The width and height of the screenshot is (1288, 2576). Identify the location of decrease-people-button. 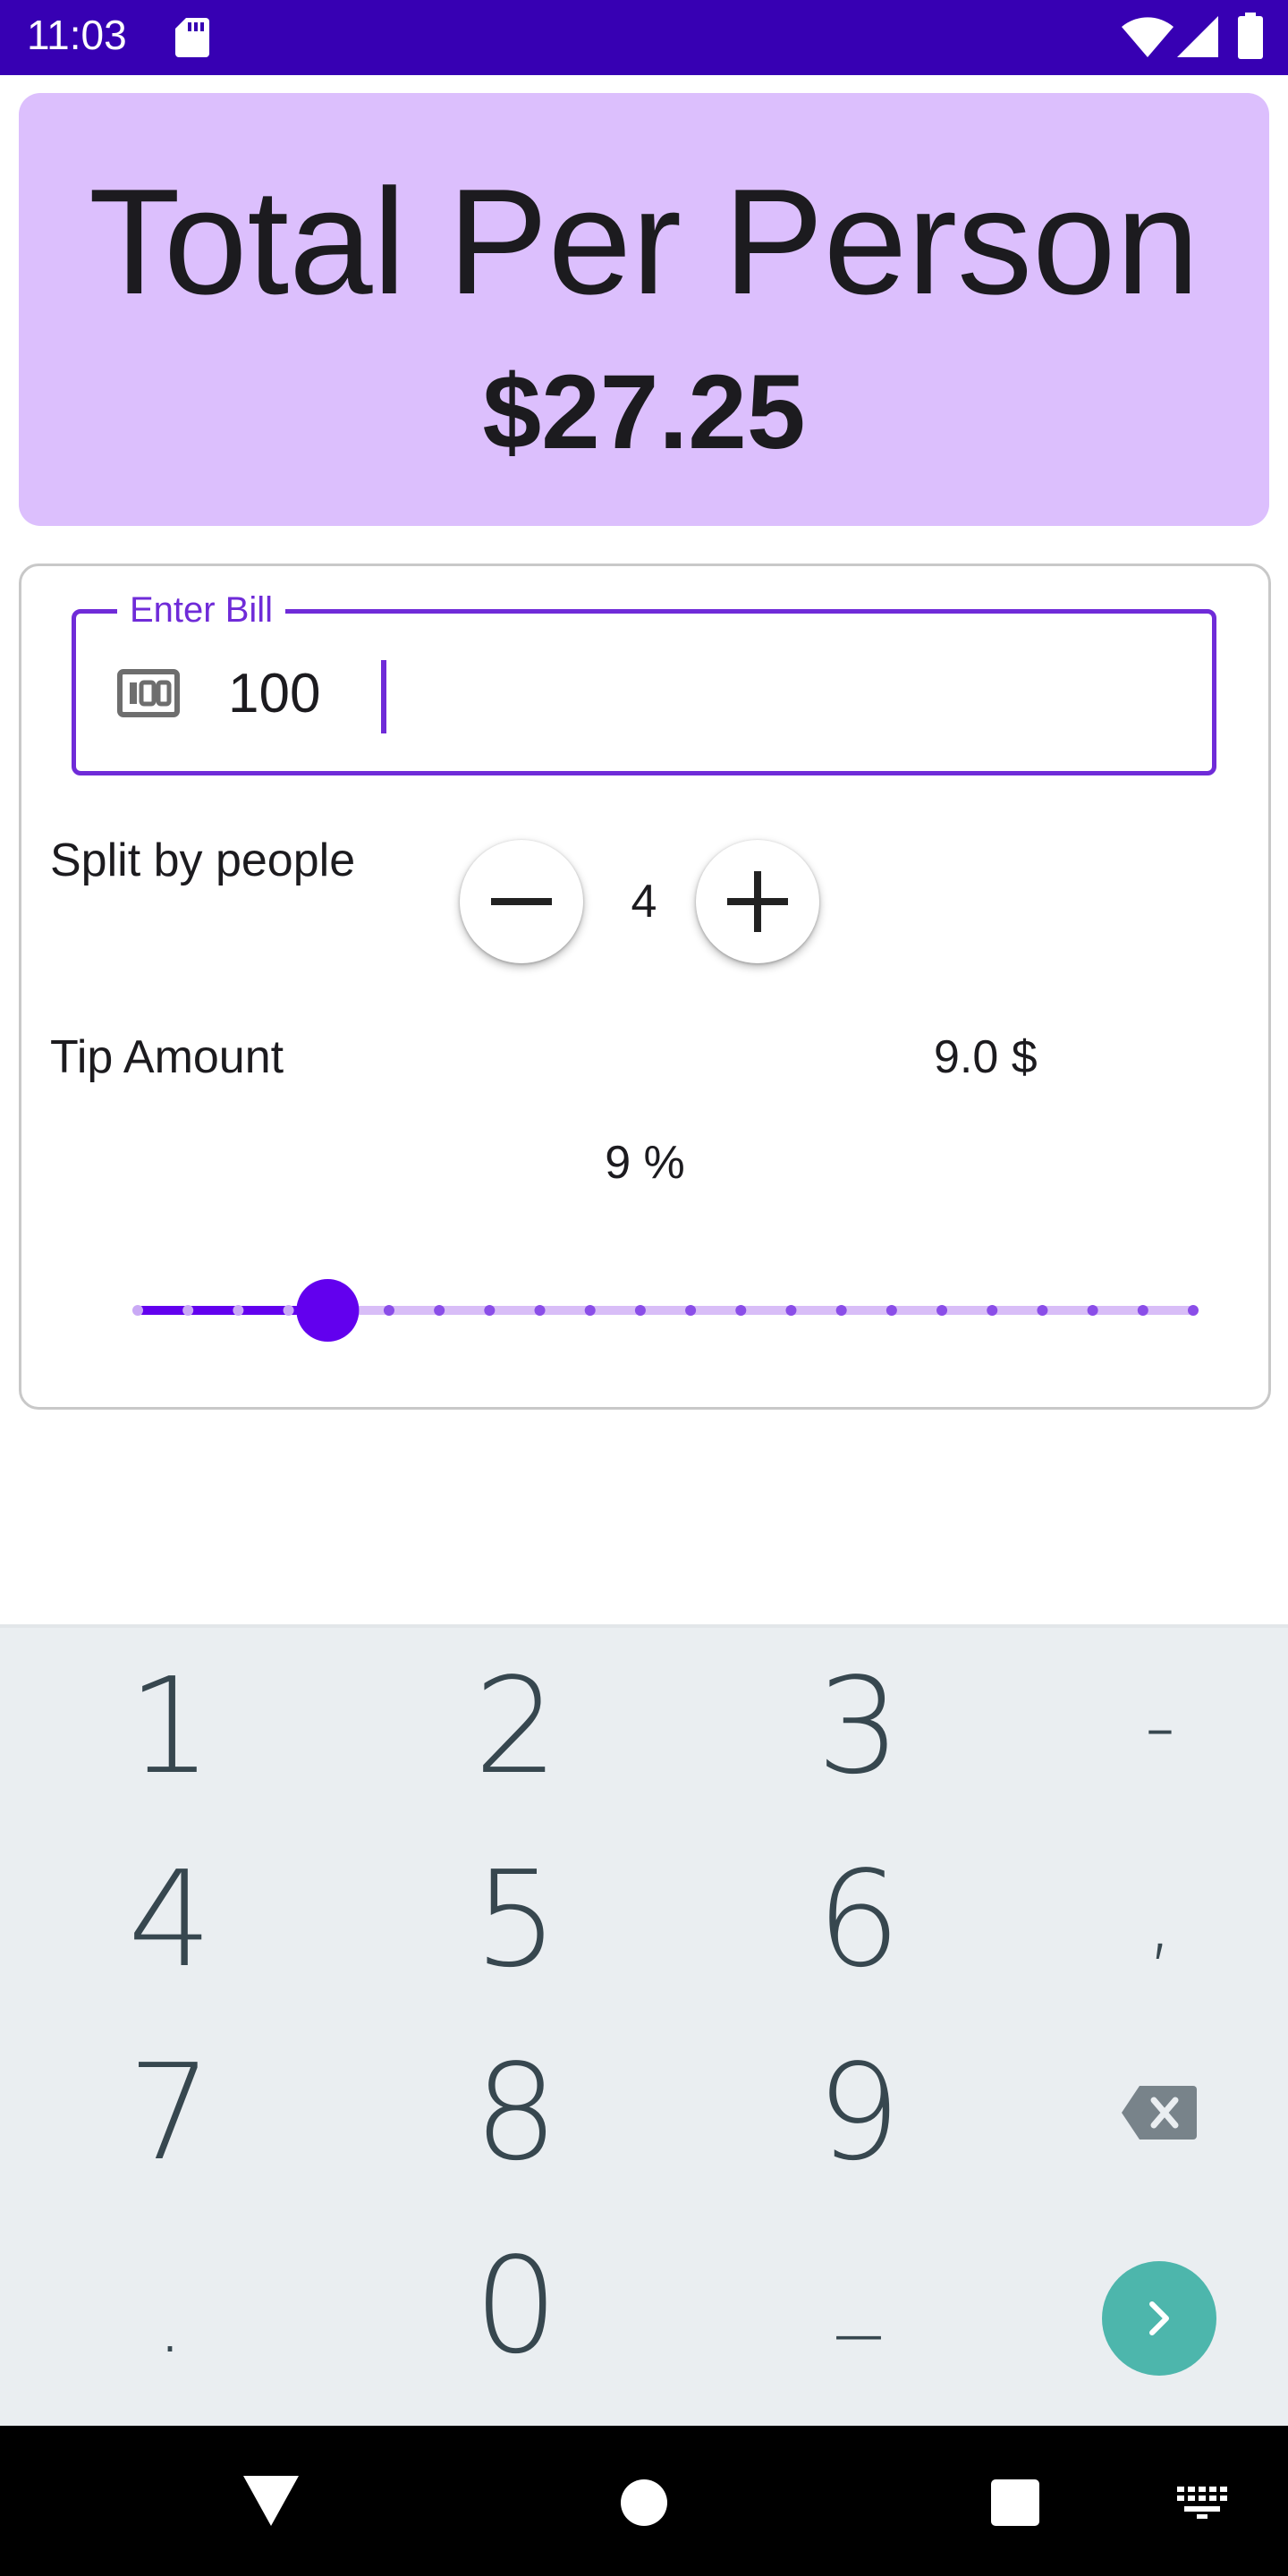
(521, 901).